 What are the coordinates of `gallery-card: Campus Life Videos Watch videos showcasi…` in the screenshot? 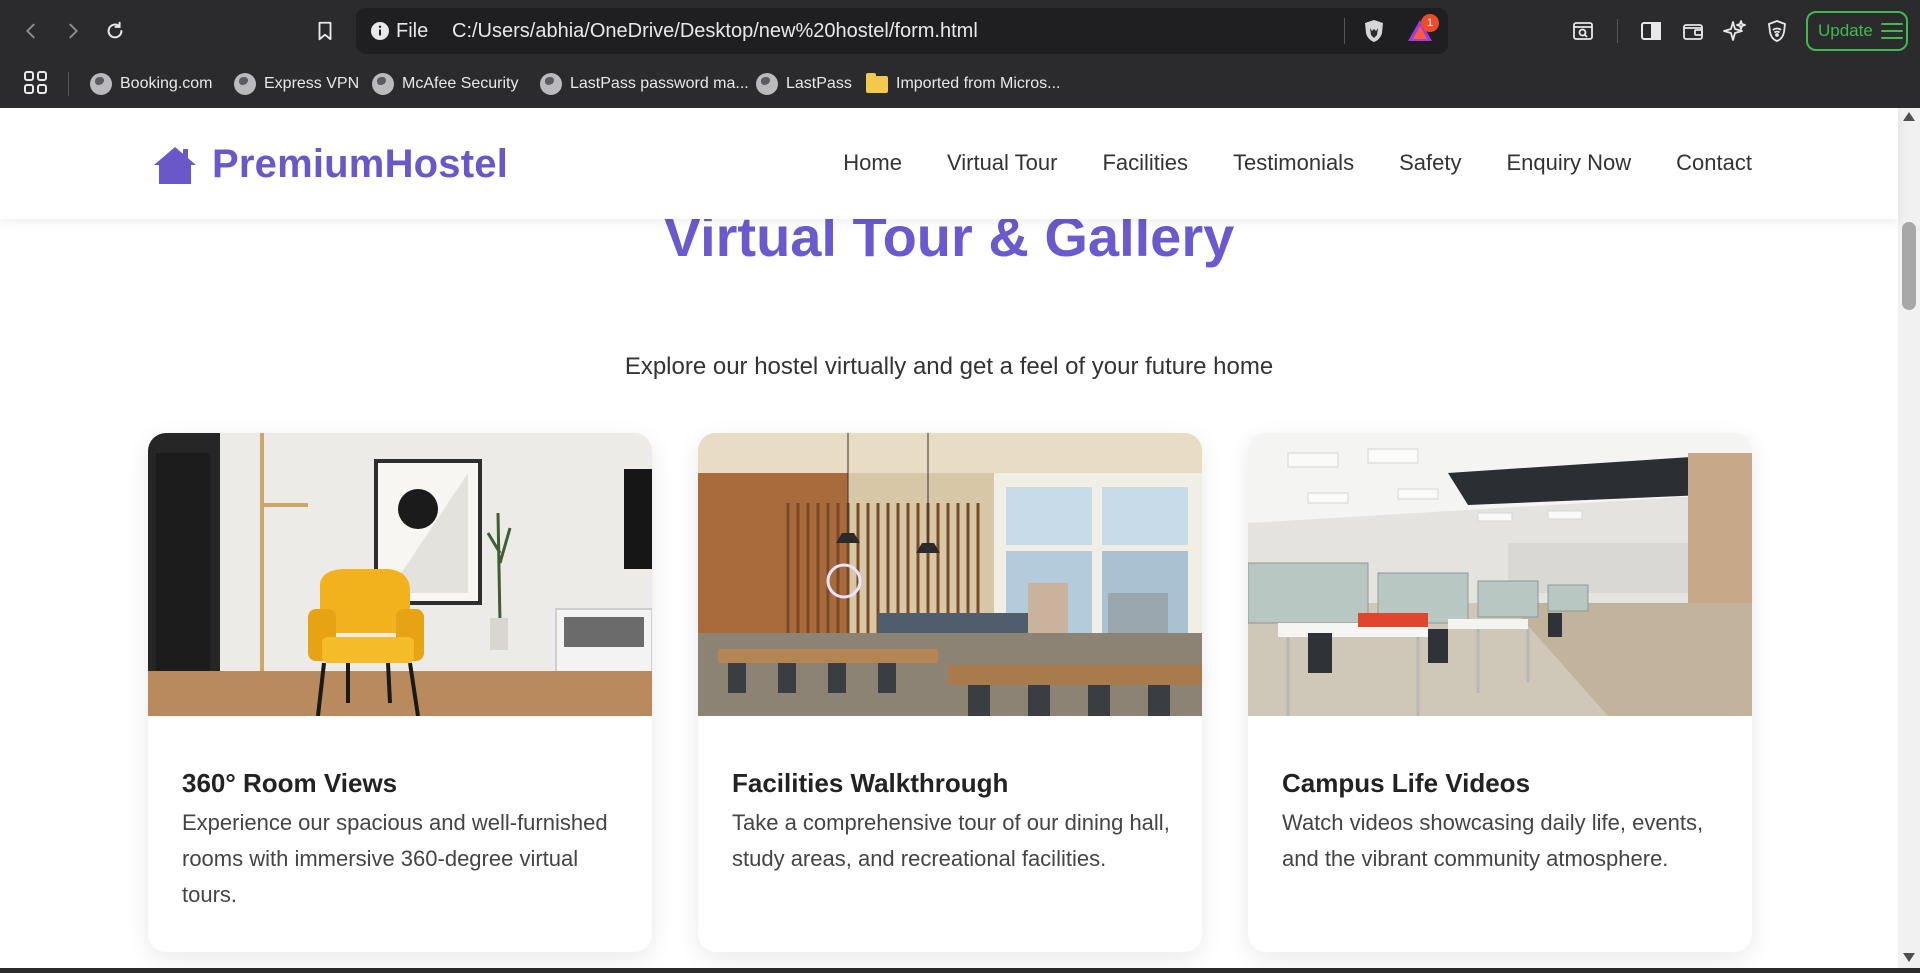 It's located at (1500, 692).